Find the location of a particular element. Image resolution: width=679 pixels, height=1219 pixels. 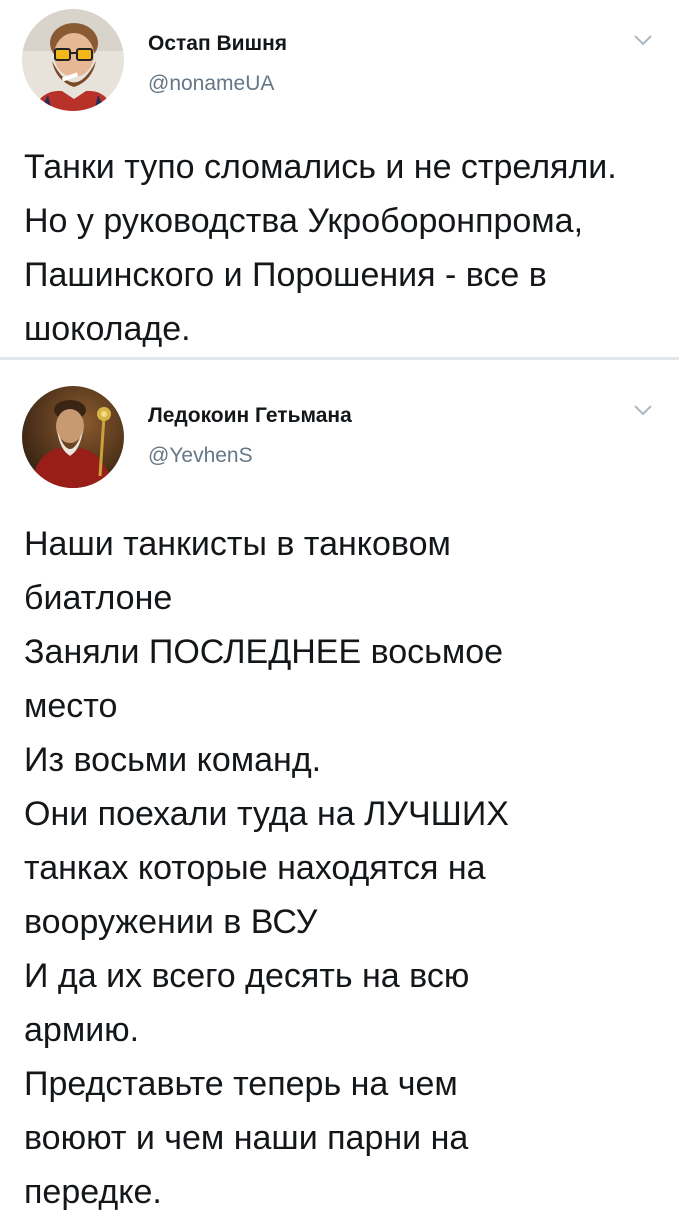

avatar-bearded-man-icon is located at coordinates (73, 60).